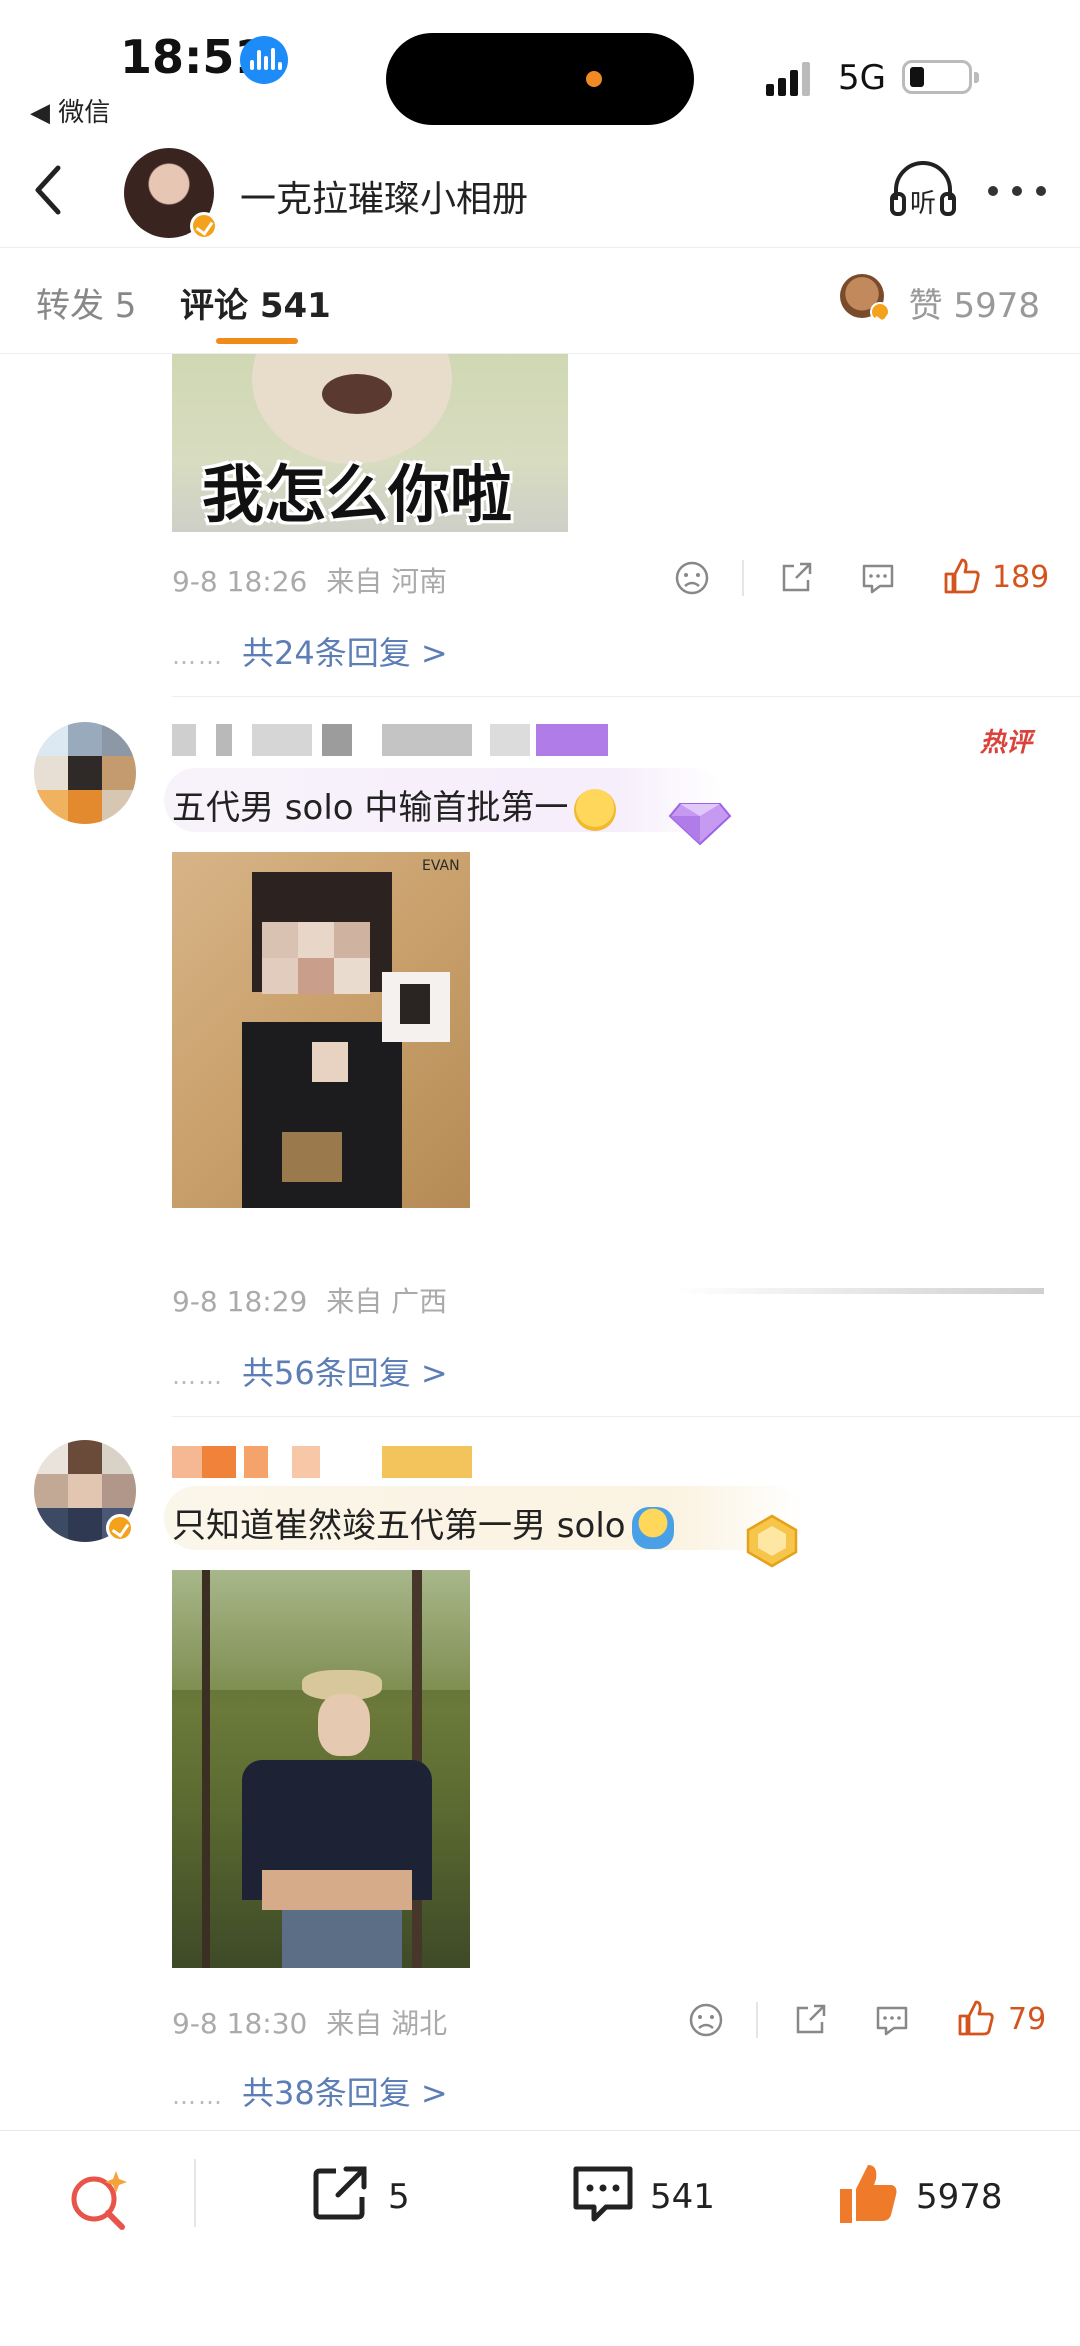  Describe the element at coordinates (240, 1301) in the screenshot. I see `comment-time: 9-8 18:29` at that location.